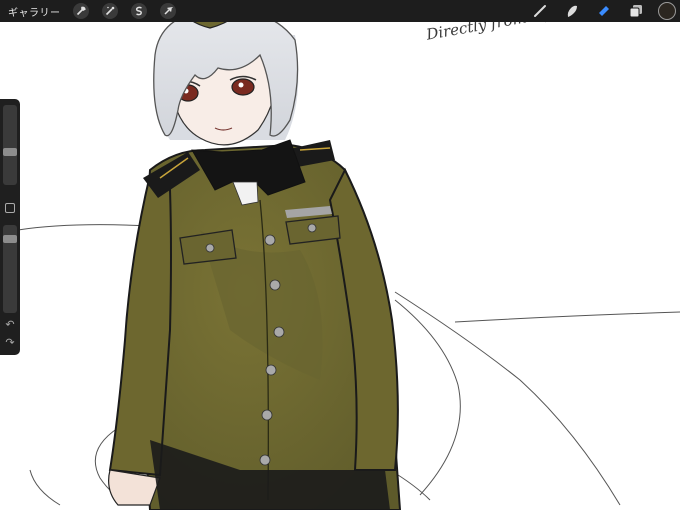  I want to click on modify-button, so click(10, 208).